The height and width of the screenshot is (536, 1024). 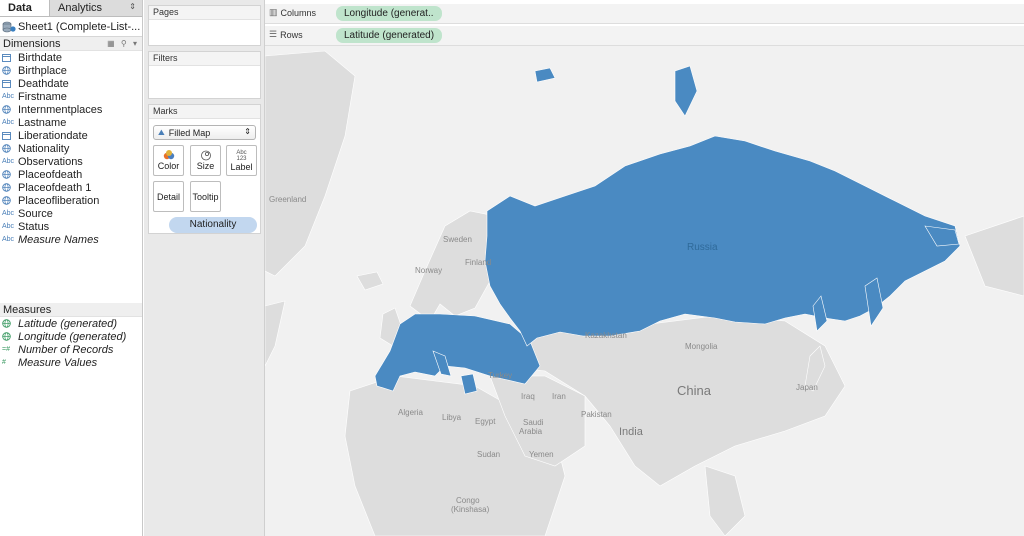 I want to click on rows-label-wrap: ☰ Rows, so click(x=286, y=34).